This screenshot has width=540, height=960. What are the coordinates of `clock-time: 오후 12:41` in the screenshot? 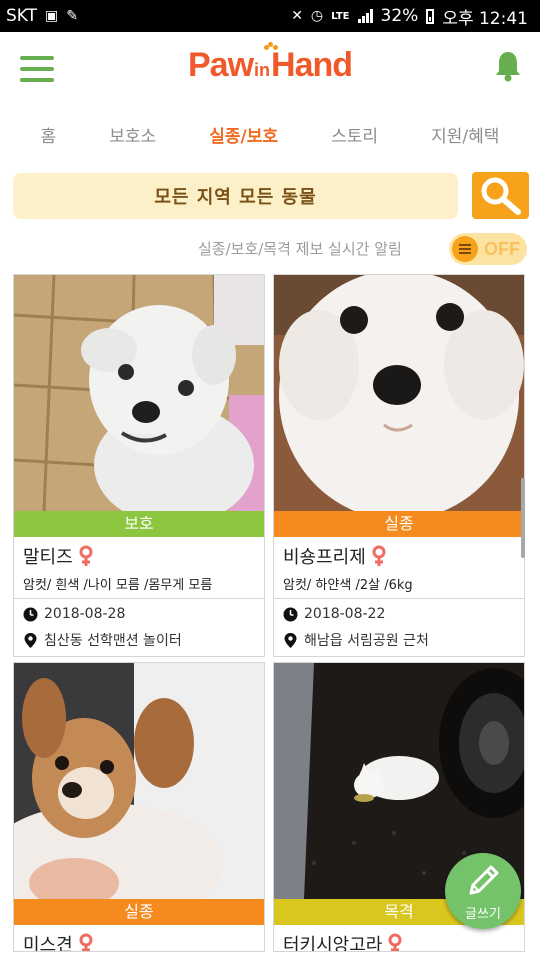 It's located at (485, 18).